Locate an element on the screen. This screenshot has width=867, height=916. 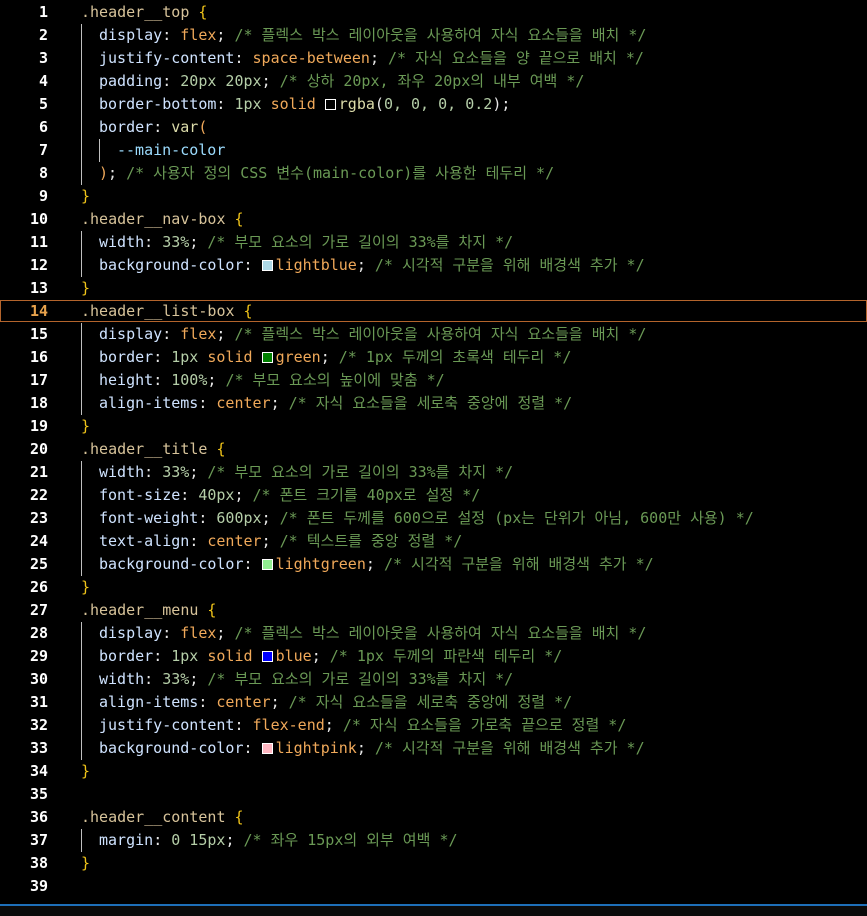
code-token: 100% is located at coordinates (189, 380).